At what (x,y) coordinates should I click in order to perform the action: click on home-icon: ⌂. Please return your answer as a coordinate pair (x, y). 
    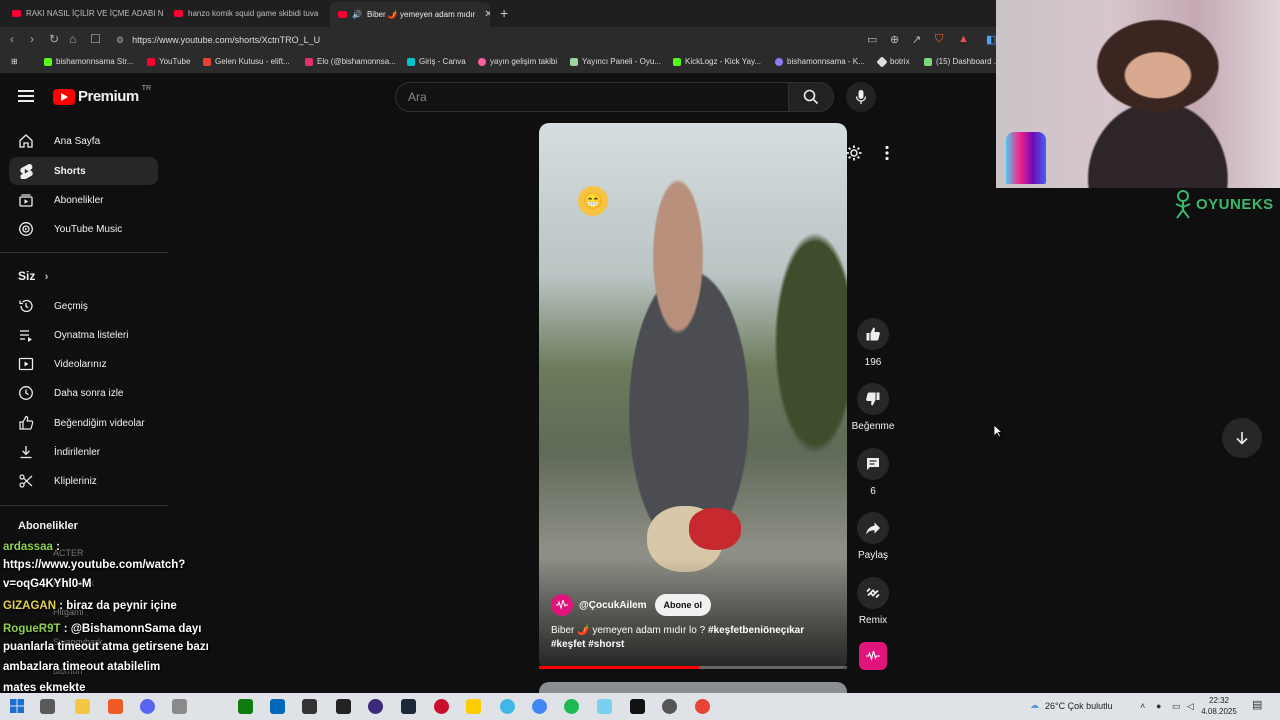
    Looking at the image, I should click on (72, 39).